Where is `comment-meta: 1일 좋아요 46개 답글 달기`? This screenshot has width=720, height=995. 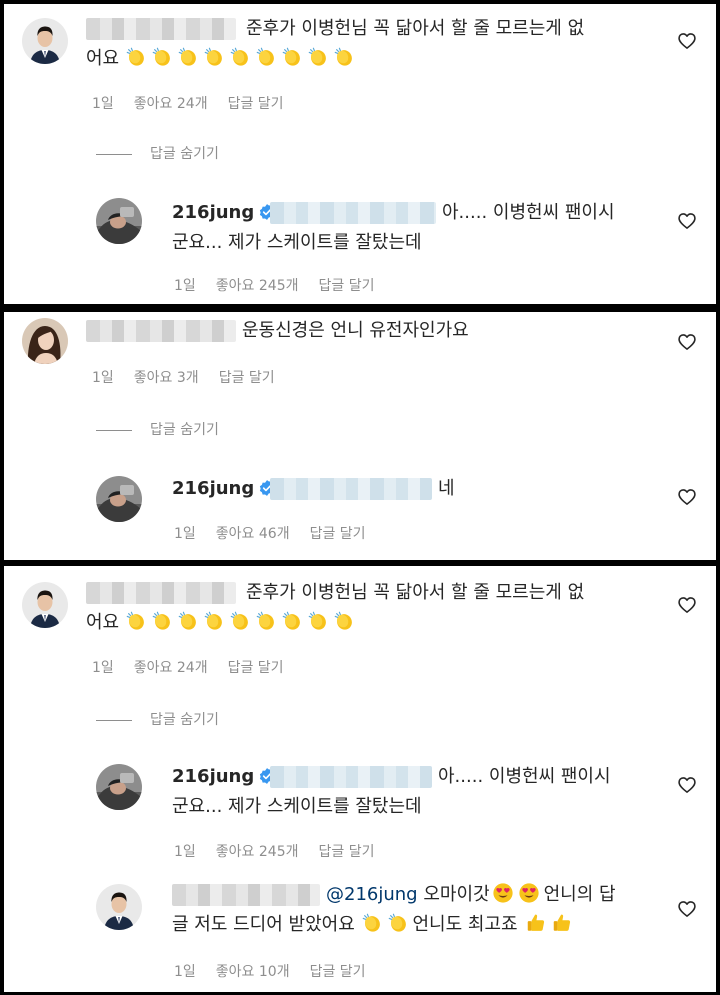 comment-meta: 1일 좋아요 46개 답글 달기 is located at coordinates (270, 534).